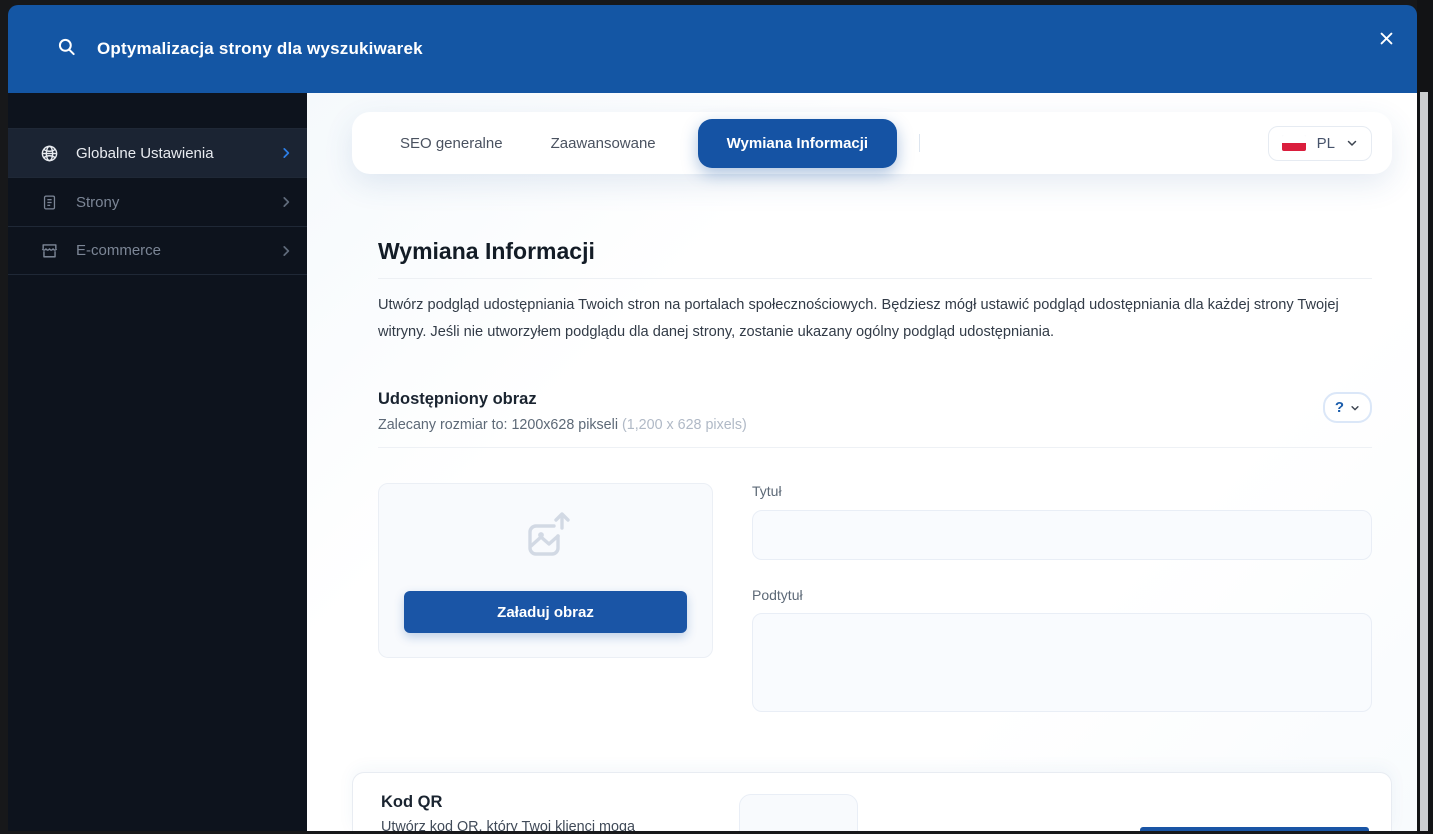 The image size is (1433, 834). I want to click on sidebar-item-global-settings: Globalne Ustawienia, so click(157, 152).